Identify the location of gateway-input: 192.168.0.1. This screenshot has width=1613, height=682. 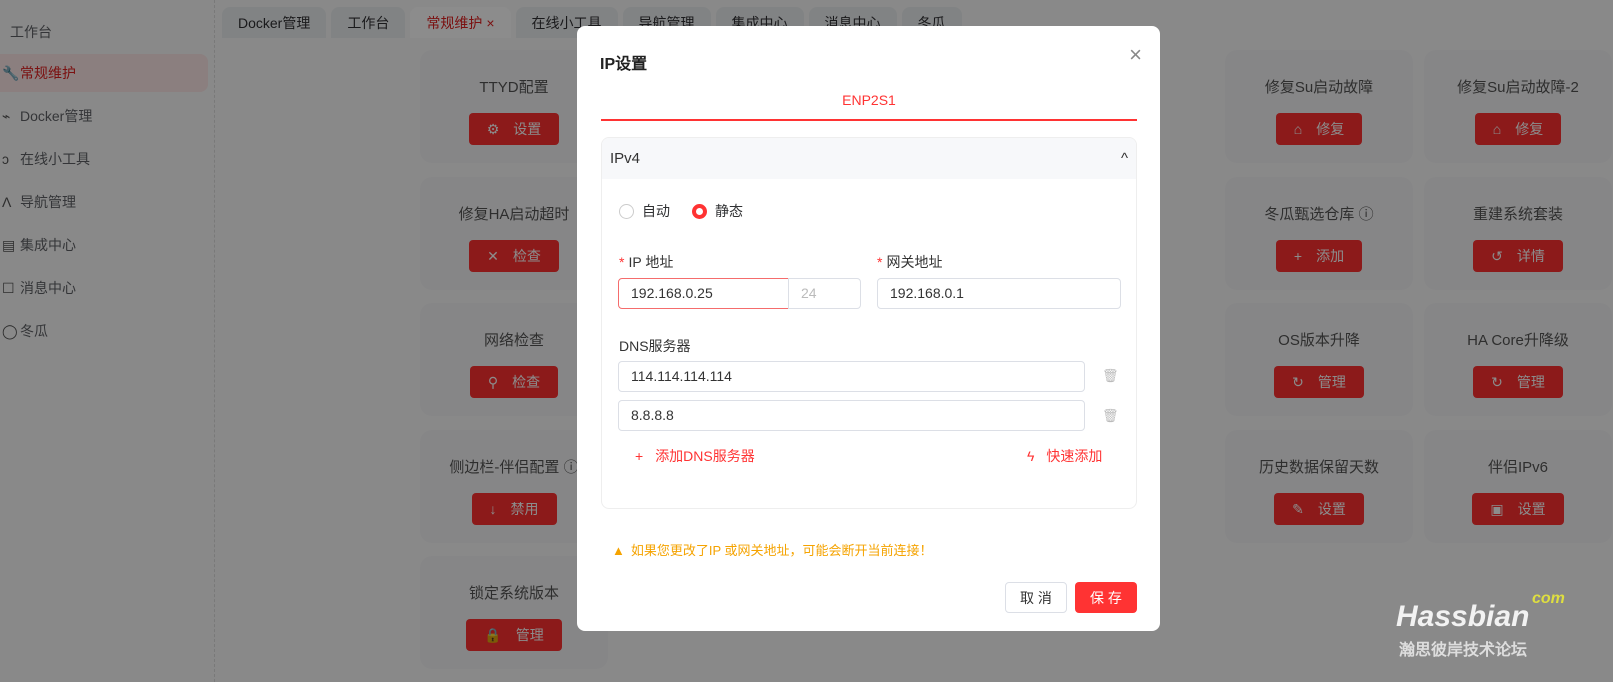
(999, 293).